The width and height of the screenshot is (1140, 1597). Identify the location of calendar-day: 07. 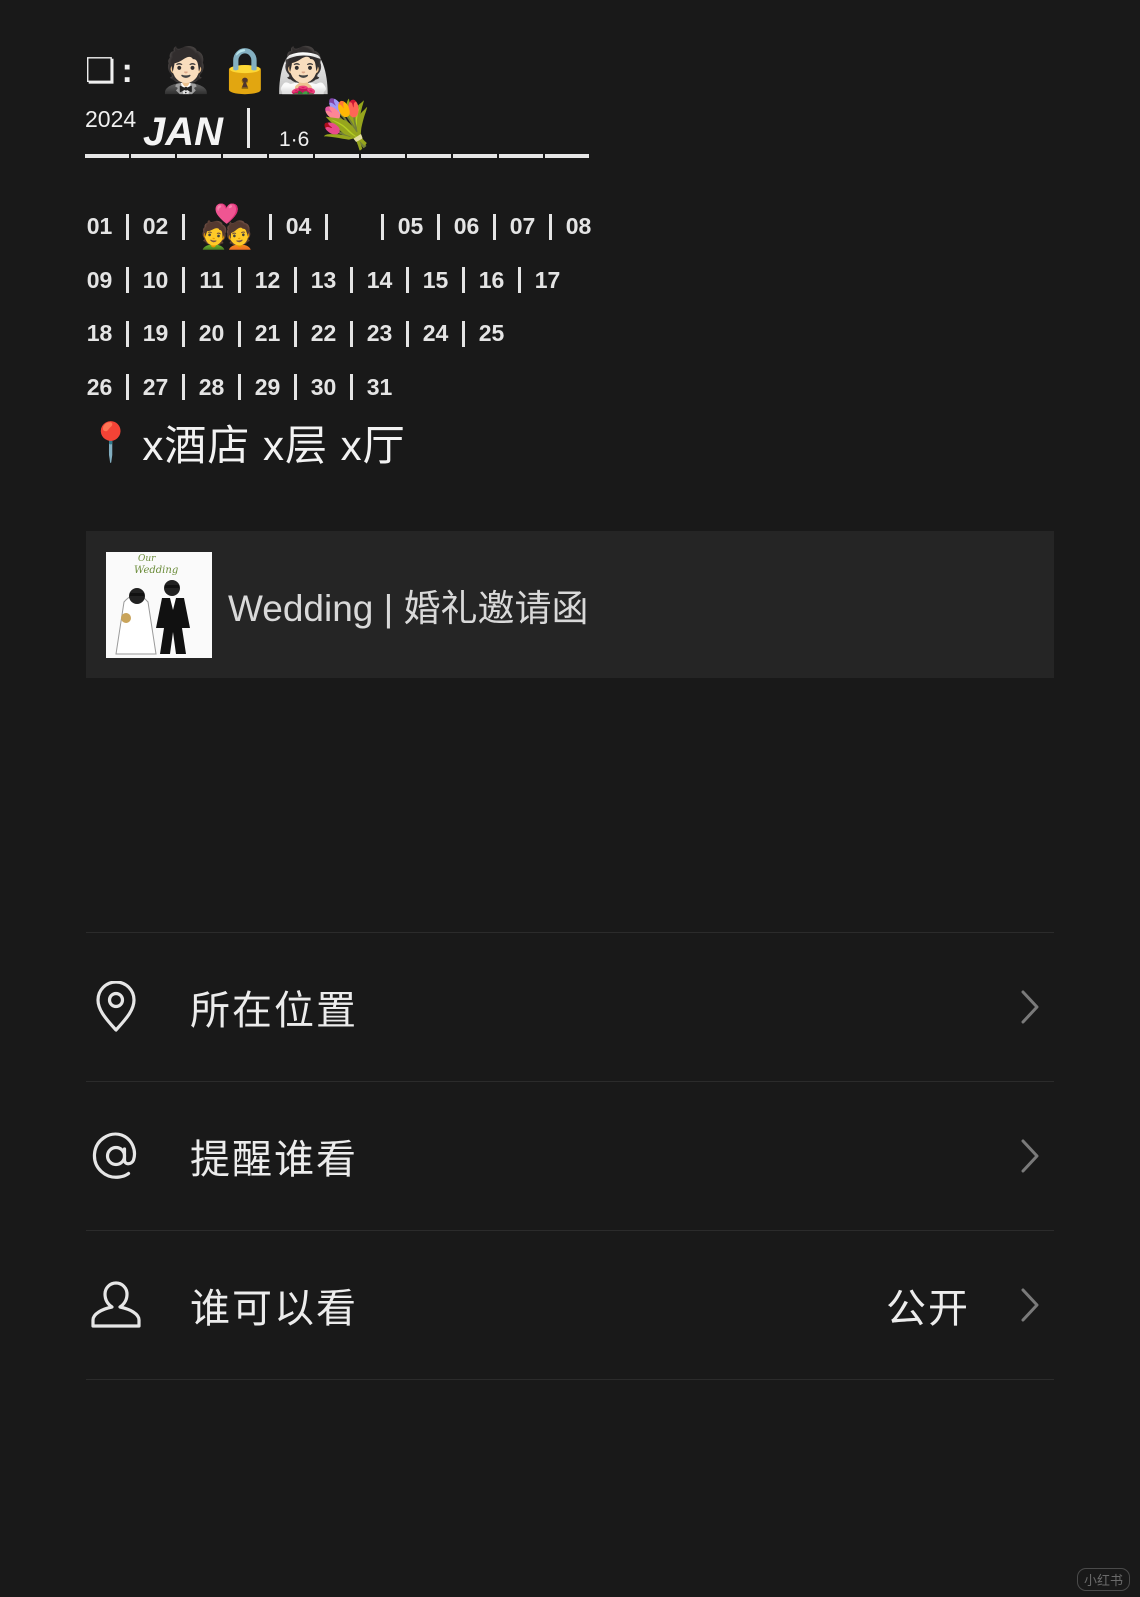
(522, 226).